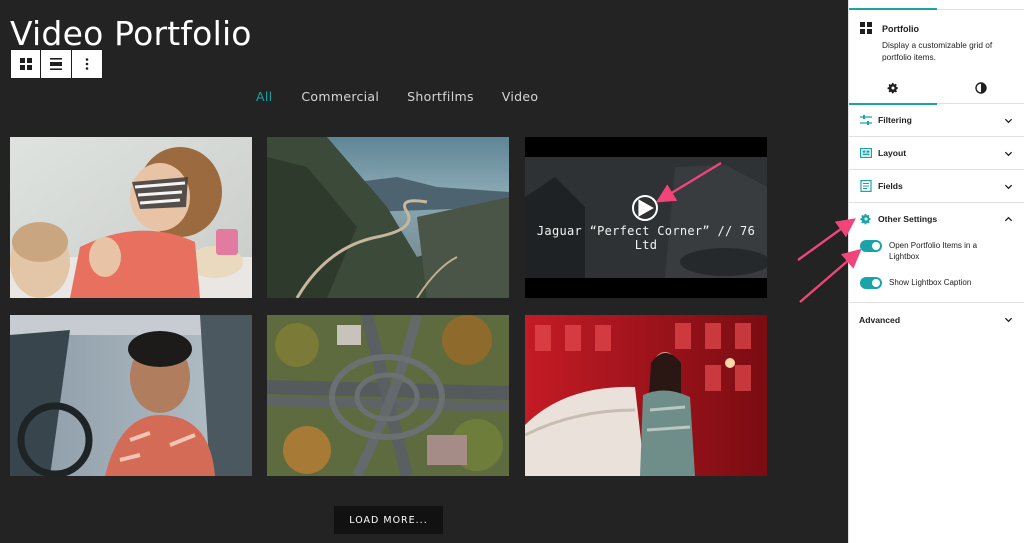  What do you see at coordinates (871, 283) in the screenshot?
I see `caption-toggle` at bounding box center [871, 283].